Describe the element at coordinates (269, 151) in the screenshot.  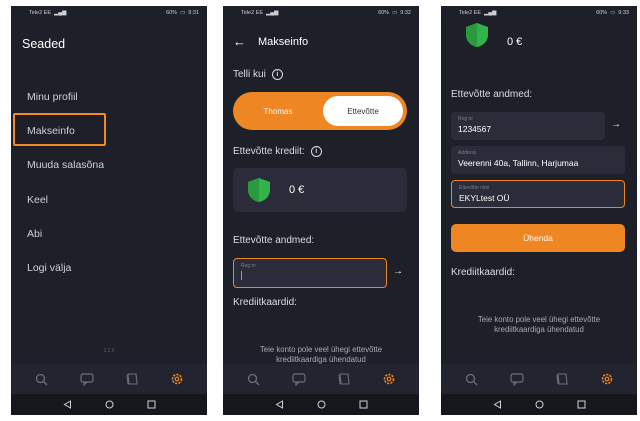
I see `company-credit-text: Ettevõtte krediit:` at that location.